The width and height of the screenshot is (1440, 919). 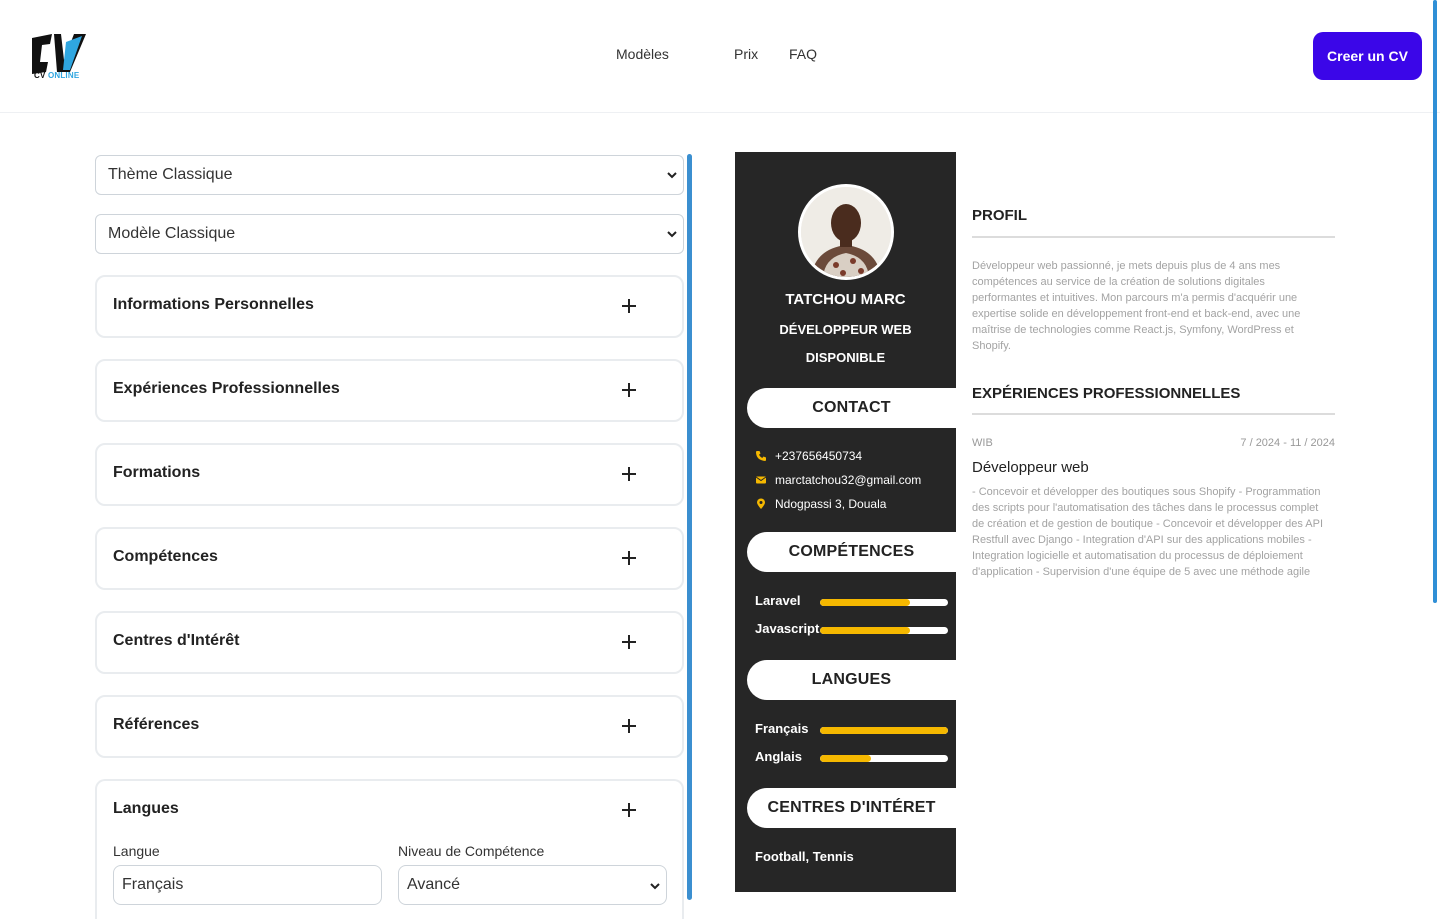 What do you see at coordinates (389, 175) in the screenshot?
I see `theme-select: Thème Classique` at bounding box center [389, 175].